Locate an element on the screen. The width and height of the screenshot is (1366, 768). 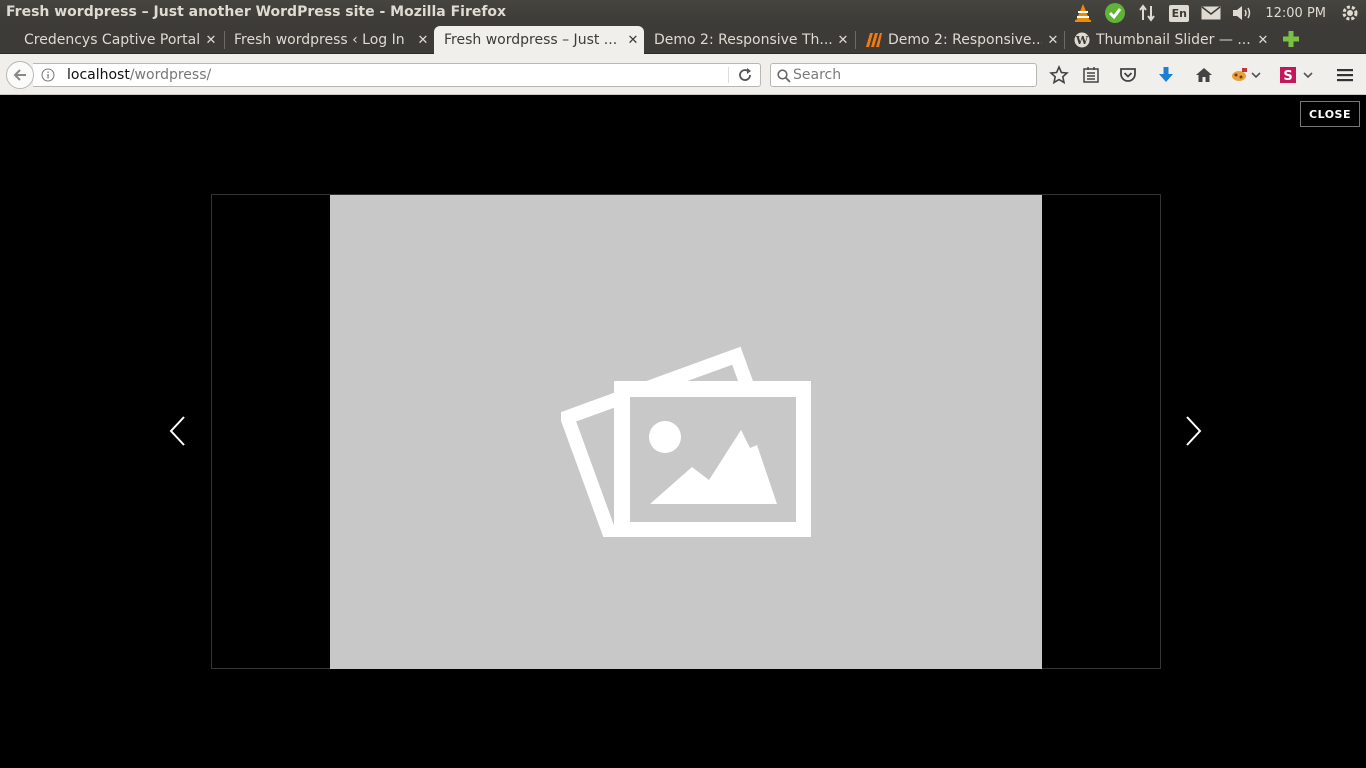
volume-icon is located at coordinates (1243, 13).